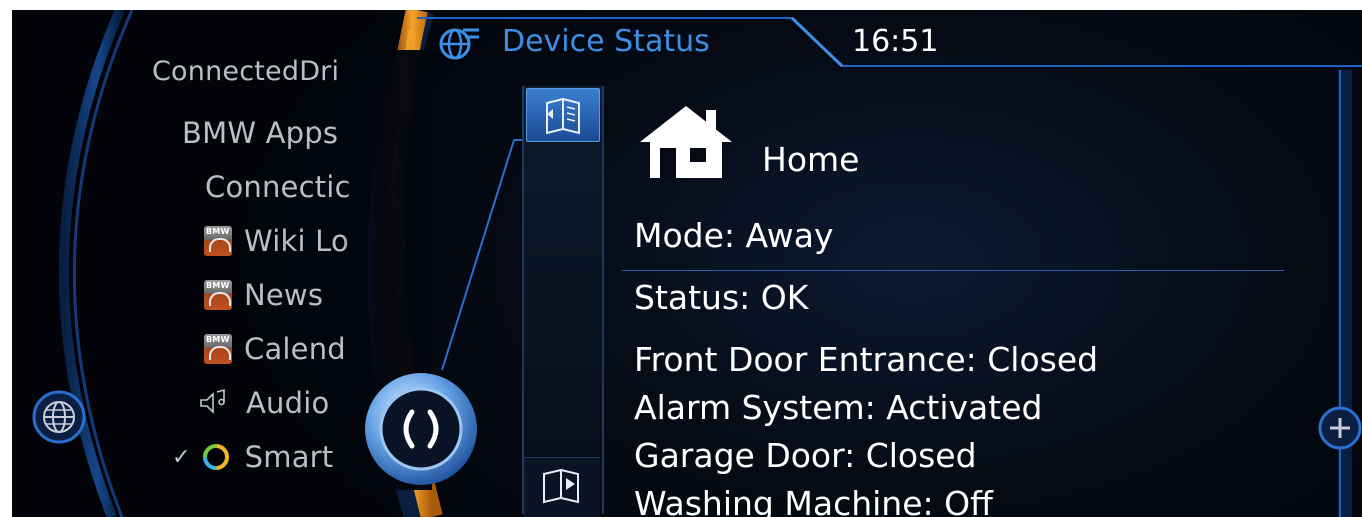 Image resolution: width=1362 pixels, height=517 pixels. I want to click on home-icon, so click(686, 142).